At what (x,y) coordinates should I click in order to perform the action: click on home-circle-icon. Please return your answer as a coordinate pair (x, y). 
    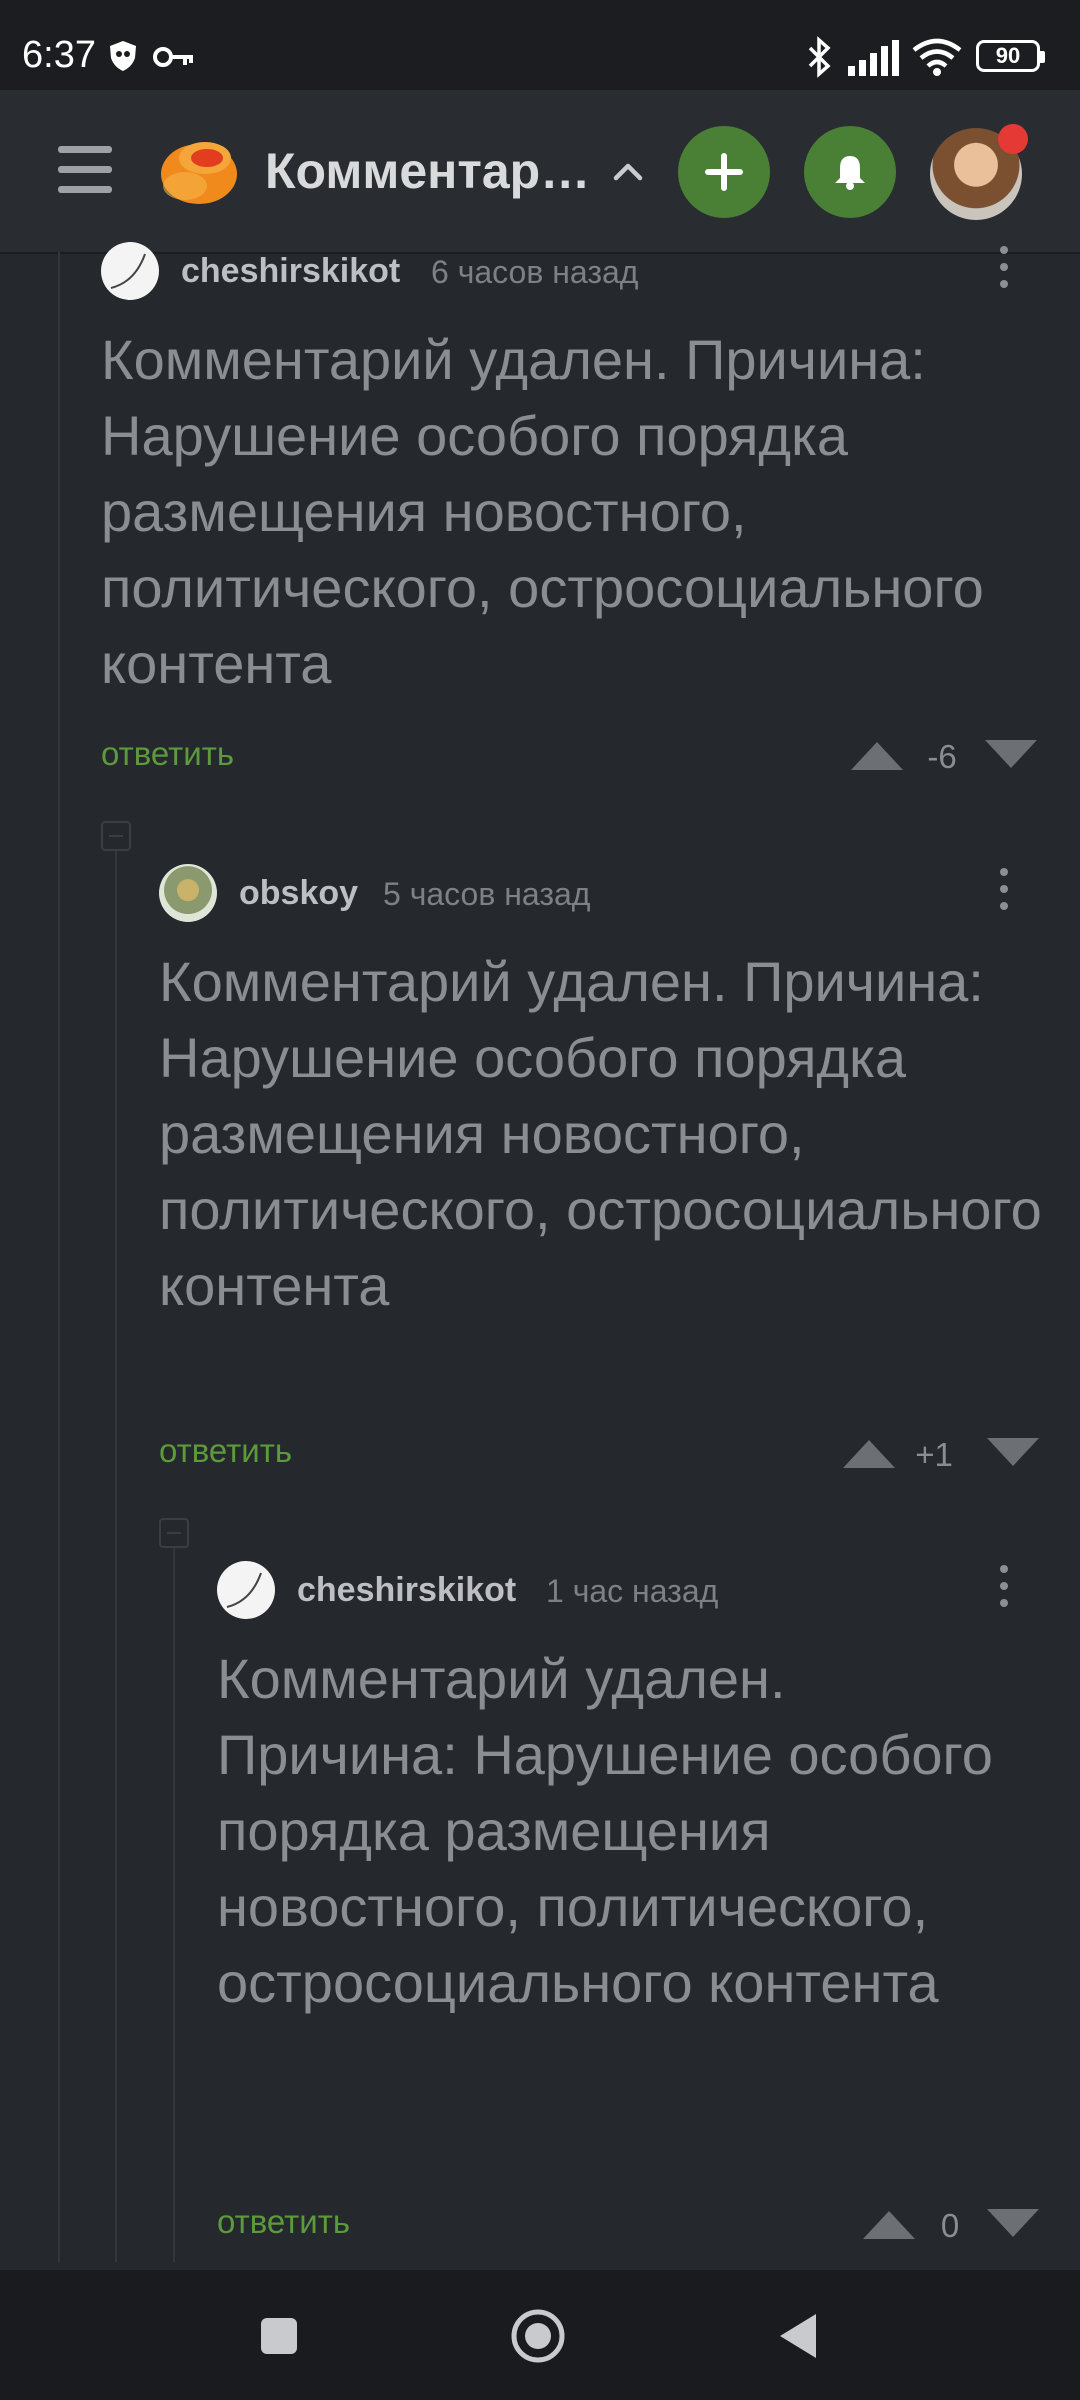
    Looking at the image, I should click on (538, 2336).